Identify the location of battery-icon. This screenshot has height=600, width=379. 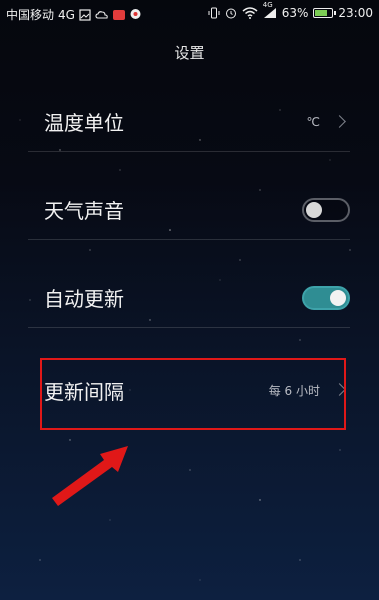
(325, 13).